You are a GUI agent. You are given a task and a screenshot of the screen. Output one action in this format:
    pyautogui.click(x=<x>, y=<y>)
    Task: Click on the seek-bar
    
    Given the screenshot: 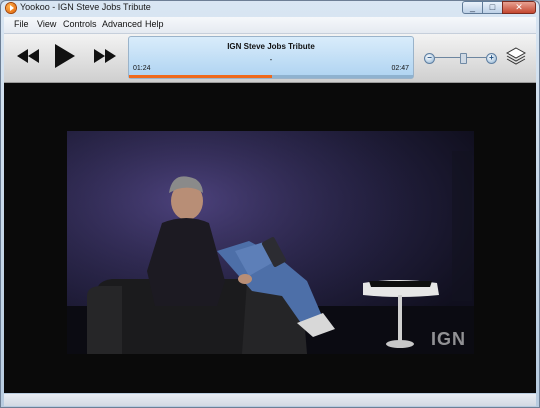 What is the action you would take?
    pyautogui.click(x=271, y=76)
    